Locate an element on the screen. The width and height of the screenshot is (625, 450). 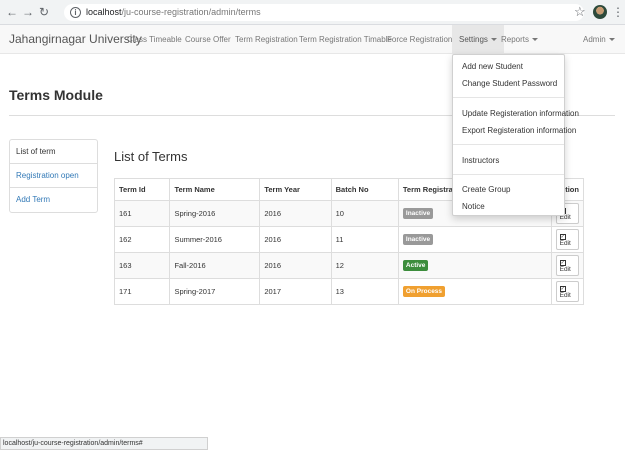
table-row: 171 Spring-2017 2017 13 On Process ✓Edit is located at coordinates (349, 291).